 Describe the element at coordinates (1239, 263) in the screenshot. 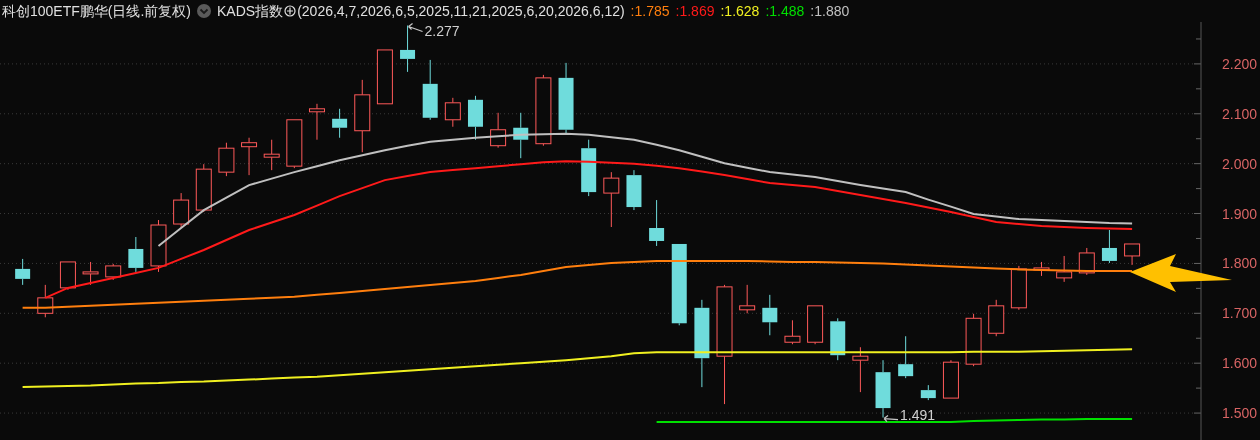

I see `price-axis-label: 1.800` at that location.